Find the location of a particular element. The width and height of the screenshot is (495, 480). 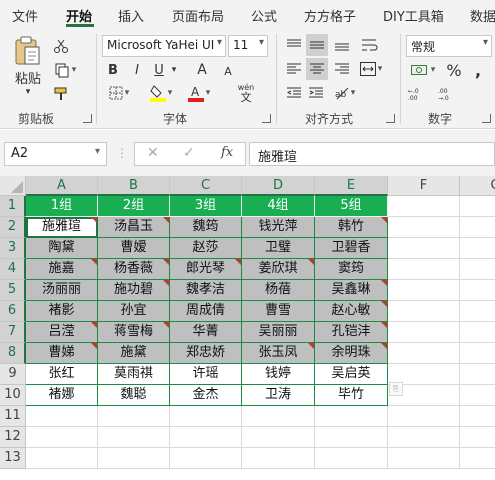

align-center-icon is located at coordinates (317, 69).